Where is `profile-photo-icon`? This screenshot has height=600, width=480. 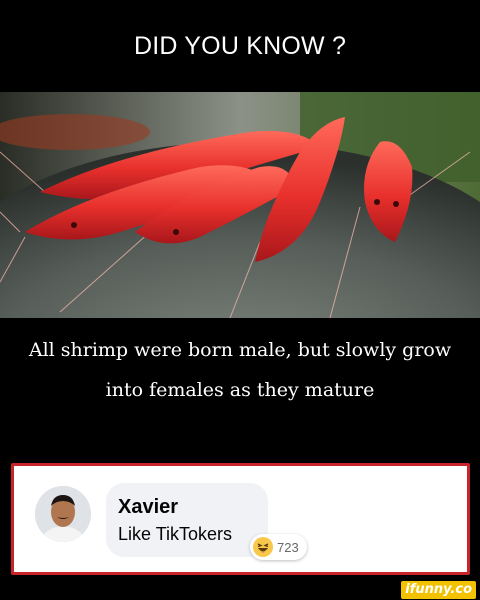 profile-photo-icon is located at coordinates (63, 514).